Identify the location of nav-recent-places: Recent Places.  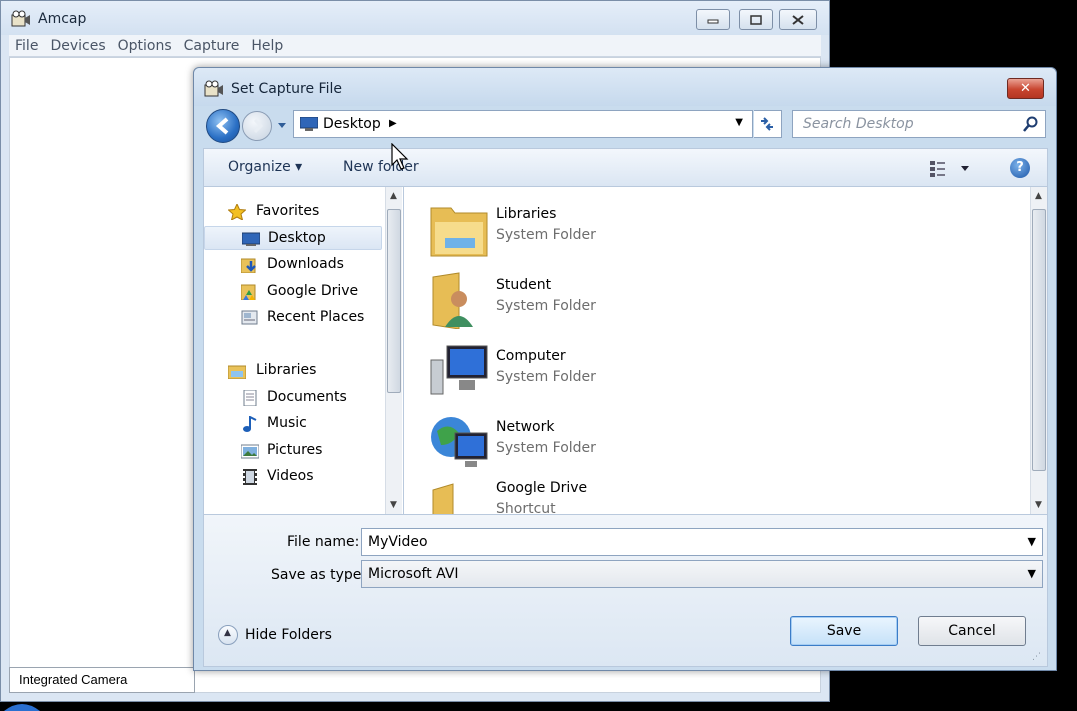
(293, 318).